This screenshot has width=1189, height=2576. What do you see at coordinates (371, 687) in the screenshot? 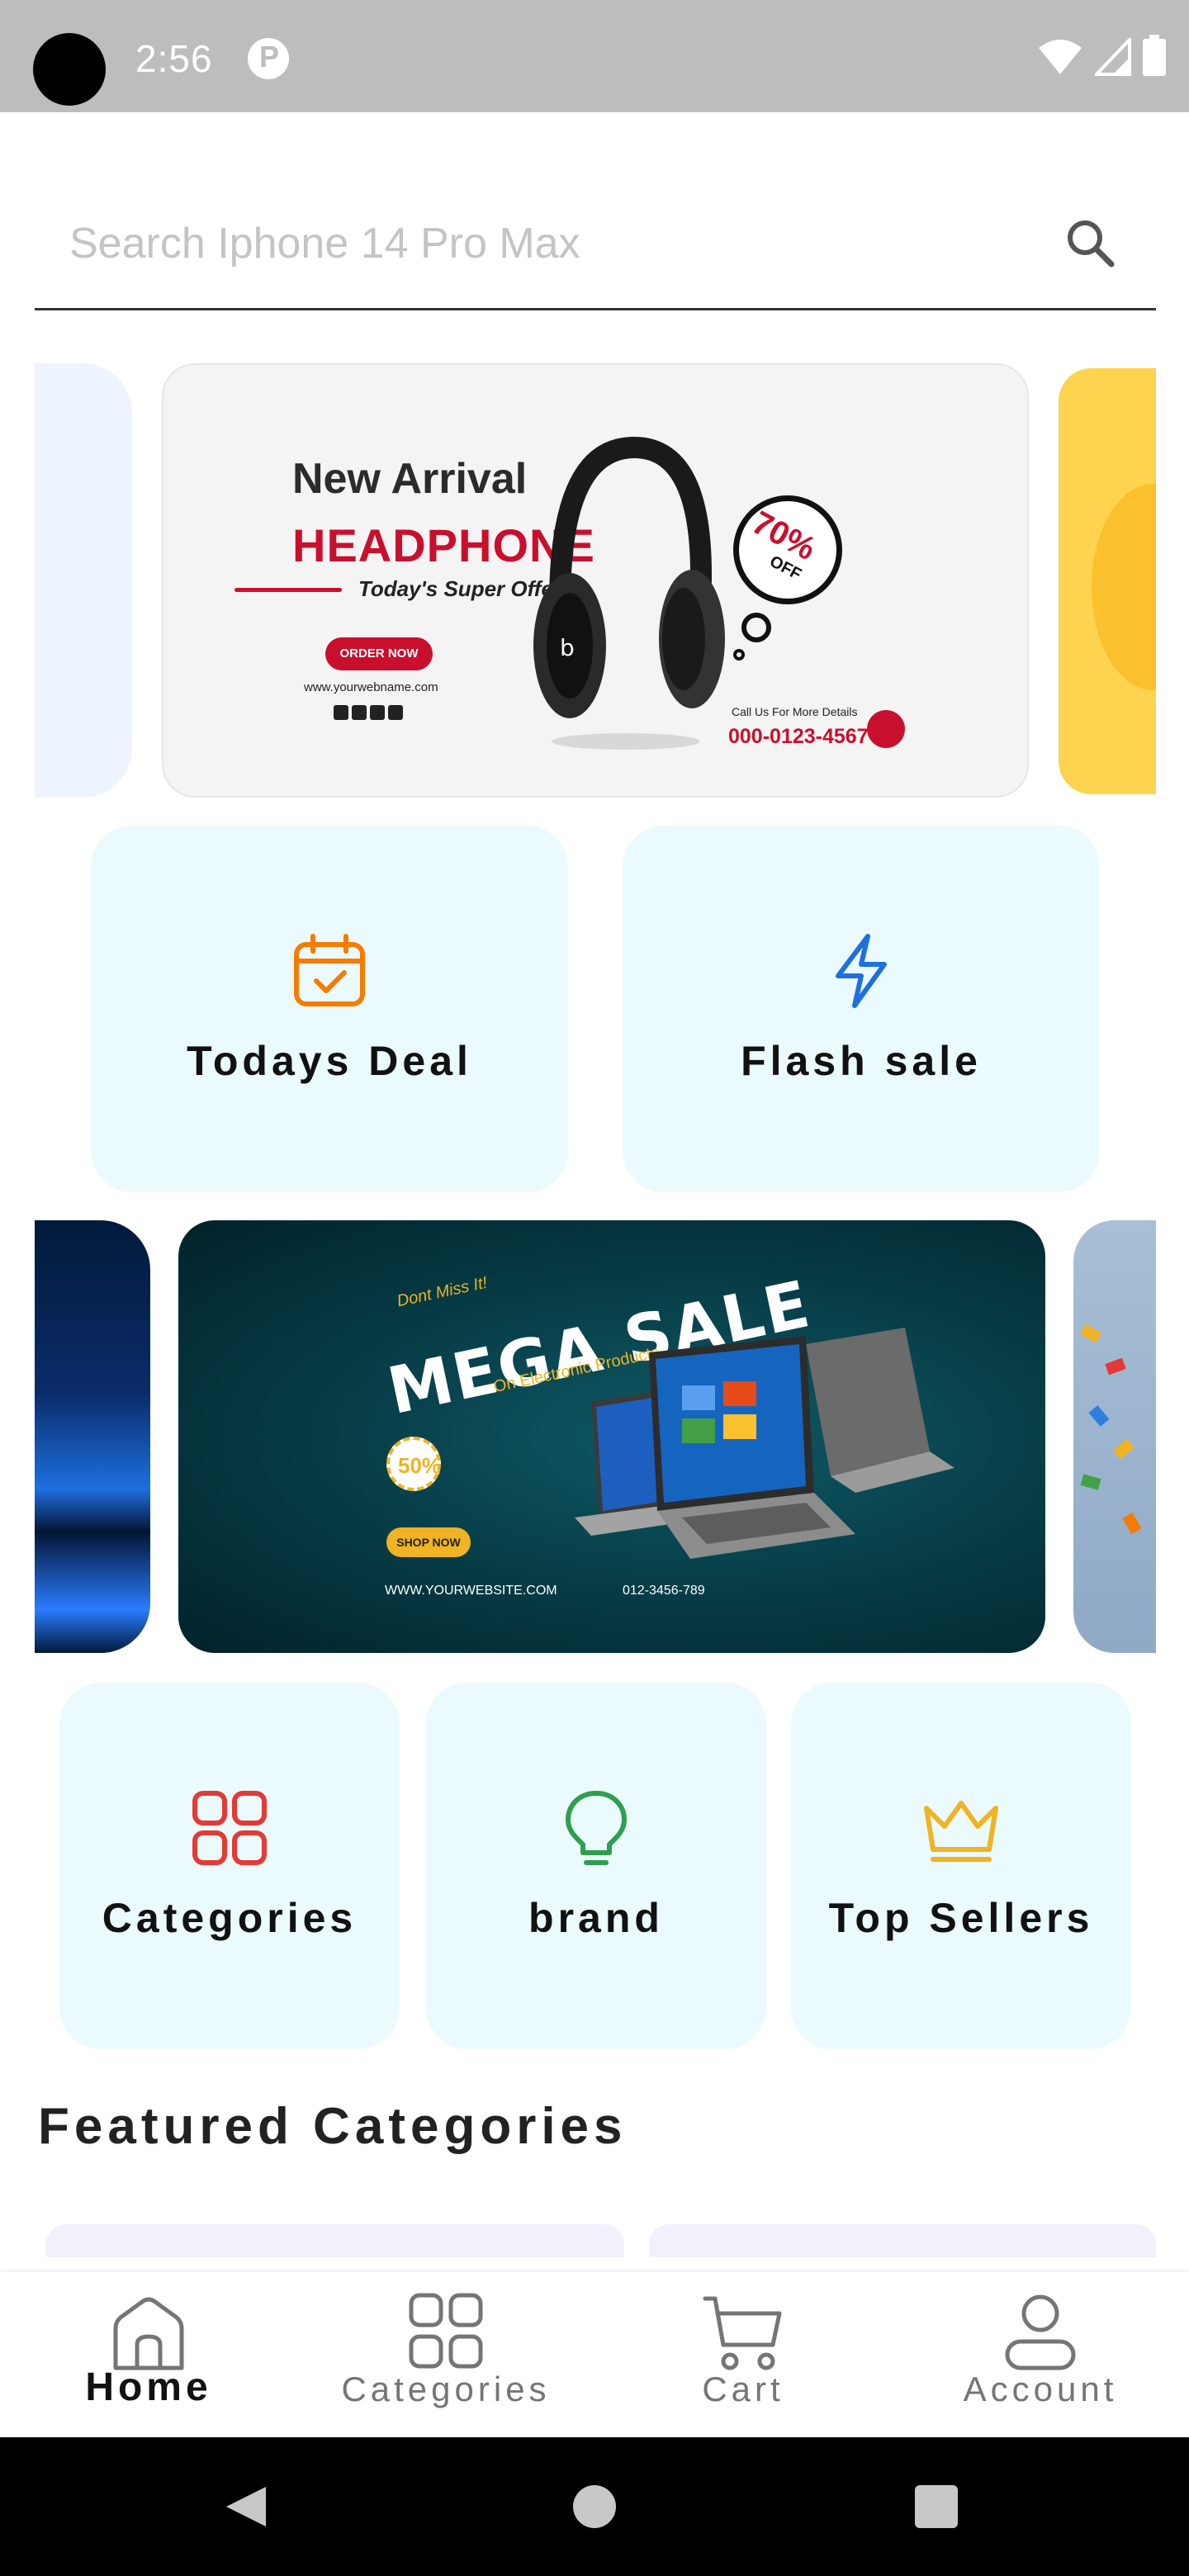
I see `banner-website: www.yourwebname.com` at bounding box center [371, 687].